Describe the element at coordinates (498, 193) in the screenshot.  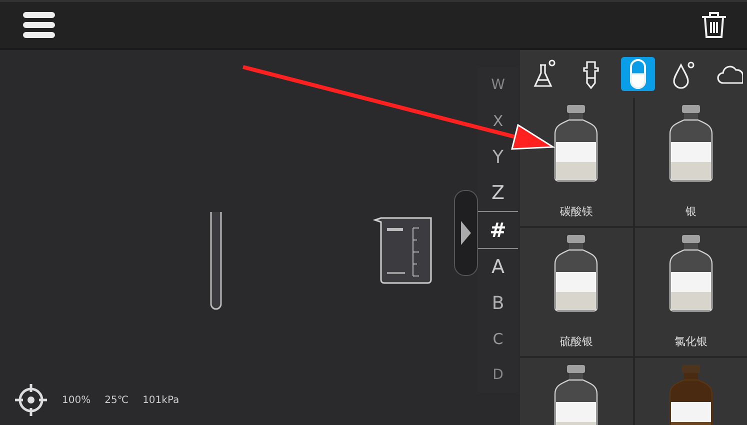
I see `index-letter: Z` at that location.